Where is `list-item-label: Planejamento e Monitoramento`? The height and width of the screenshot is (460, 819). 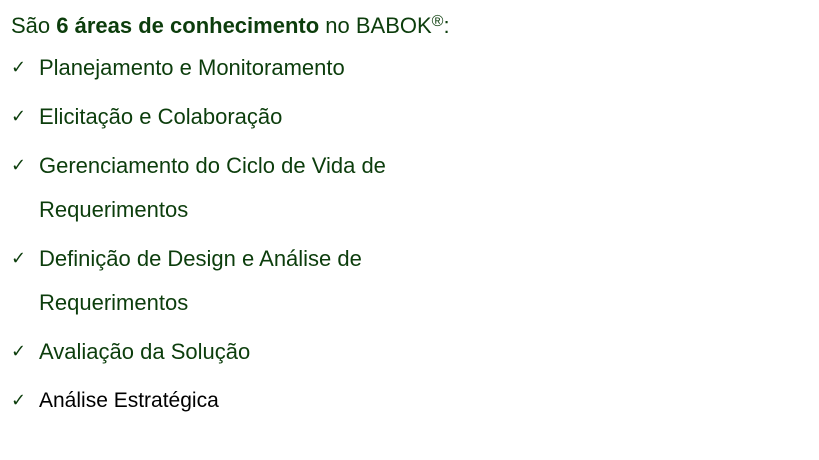 list-item-label: Planejamento e Monitoramento is located at coordinates (192, 67).